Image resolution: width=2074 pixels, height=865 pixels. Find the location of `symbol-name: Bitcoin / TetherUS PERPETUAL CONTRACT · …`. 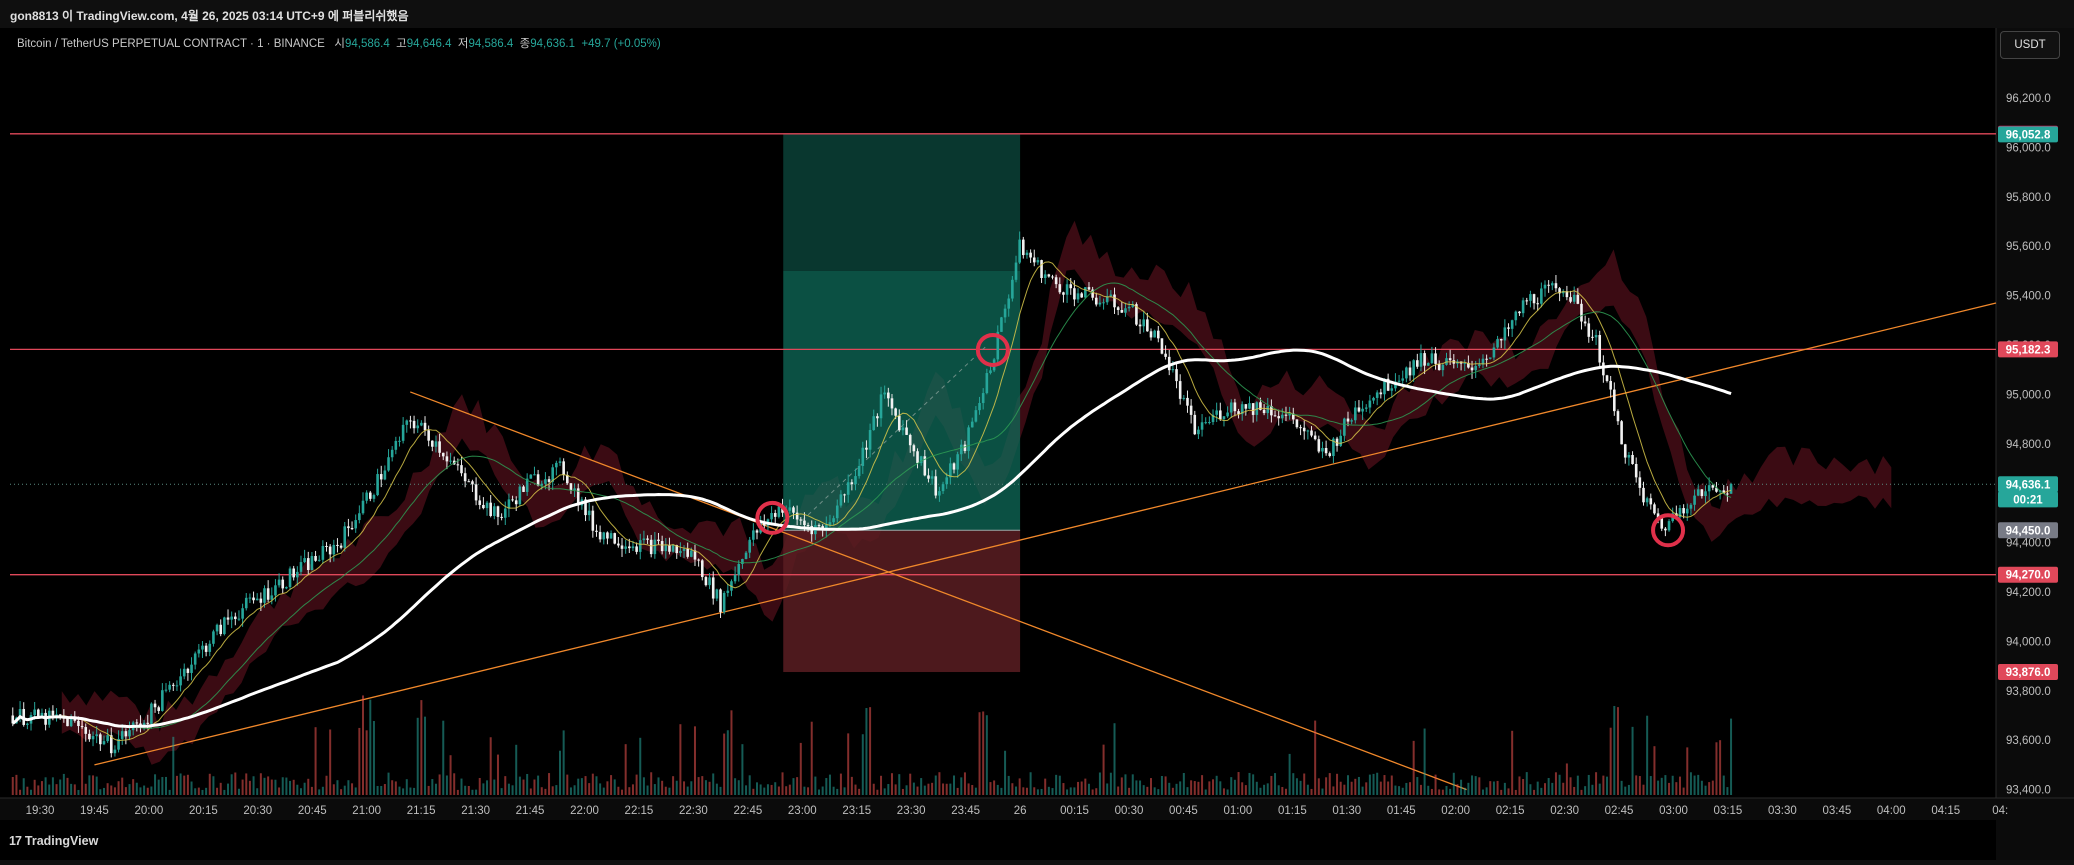

symbol-name: Bitcoin / TetherUS PERPETUAL CONTRACT · … is located at coordinates (171, 44).